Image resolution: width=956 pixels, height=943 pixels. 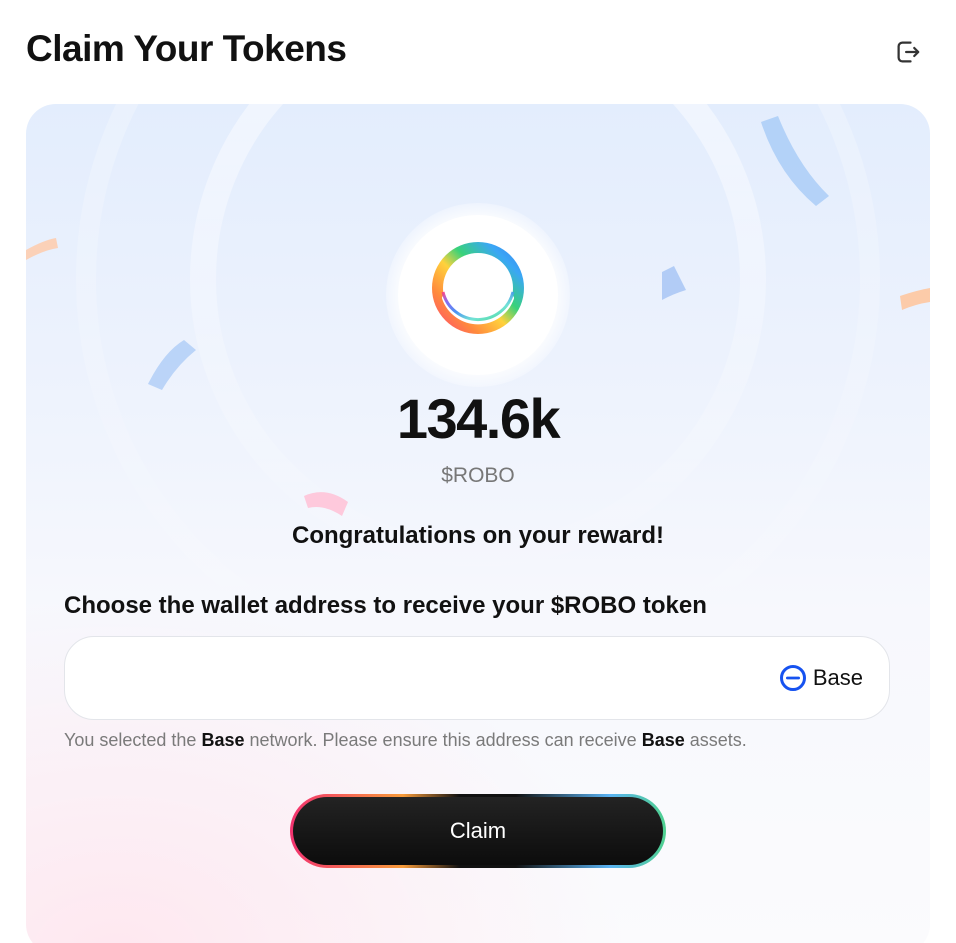 I want to click on token-symbol: $ROBO, so click(x=478, y=475).